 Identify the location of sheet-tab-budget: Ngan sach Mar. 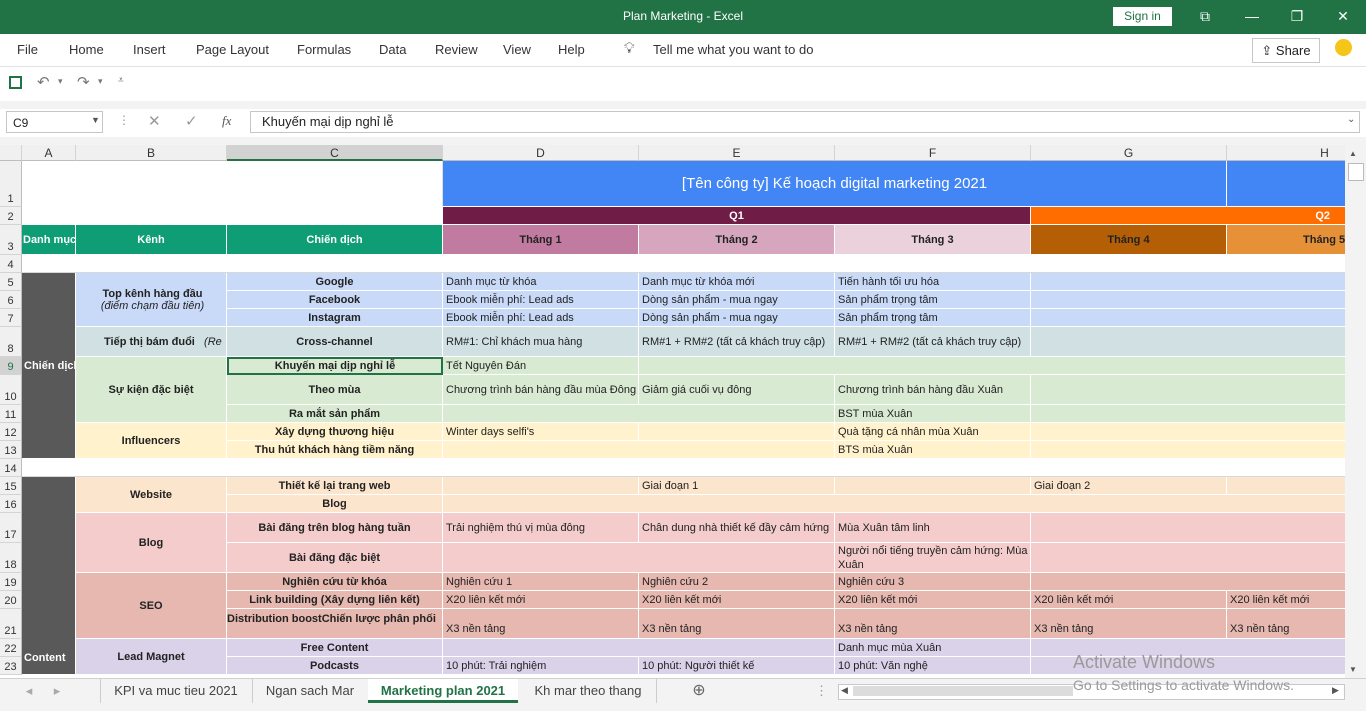
(309, 691).